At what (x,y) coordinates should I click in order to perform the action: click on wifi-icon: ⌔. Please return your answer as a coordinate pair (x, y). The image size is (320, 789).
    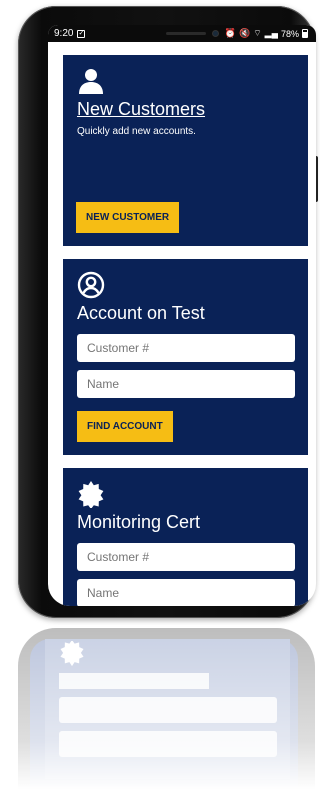
    Looking at the image, I should click on (257, 33).